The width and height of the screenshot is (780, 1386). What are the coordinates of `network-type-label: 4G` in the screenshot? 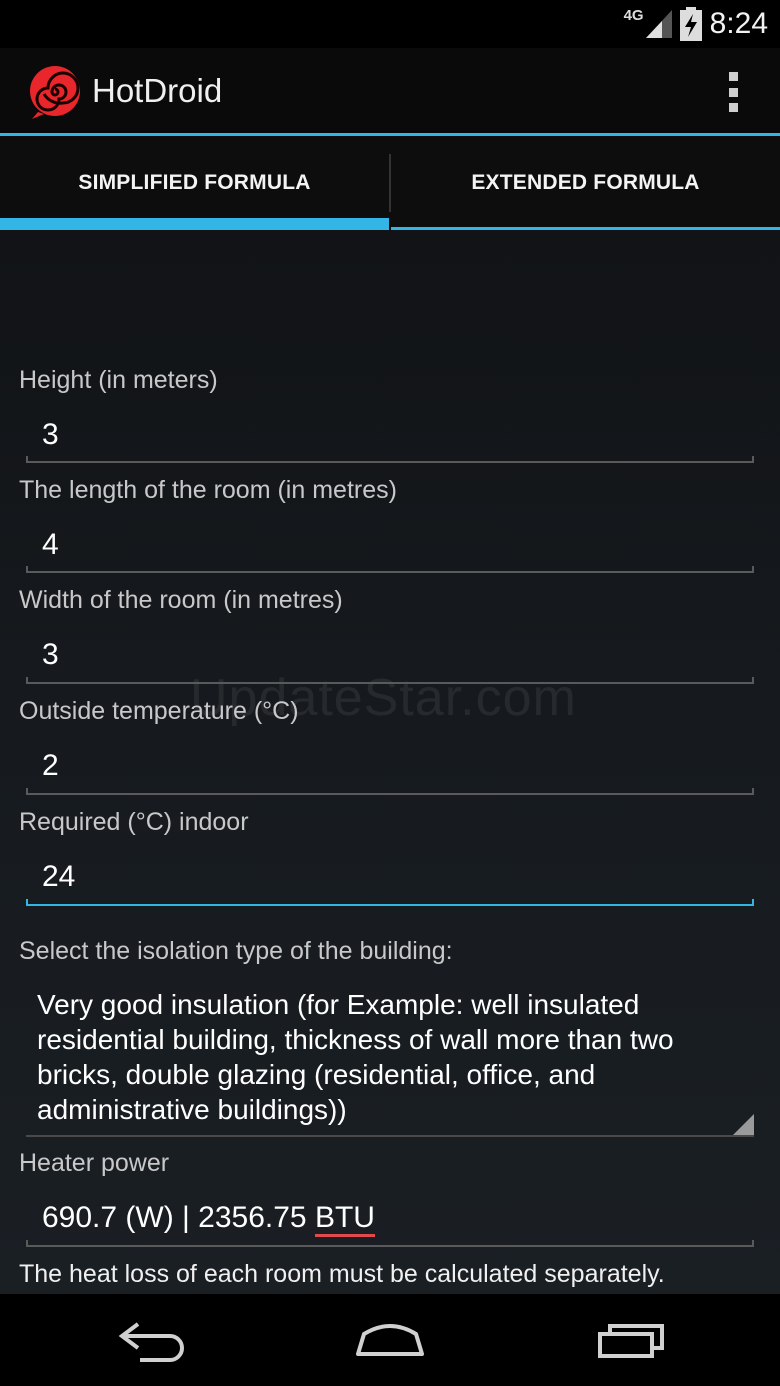 It's located at (633, 15).